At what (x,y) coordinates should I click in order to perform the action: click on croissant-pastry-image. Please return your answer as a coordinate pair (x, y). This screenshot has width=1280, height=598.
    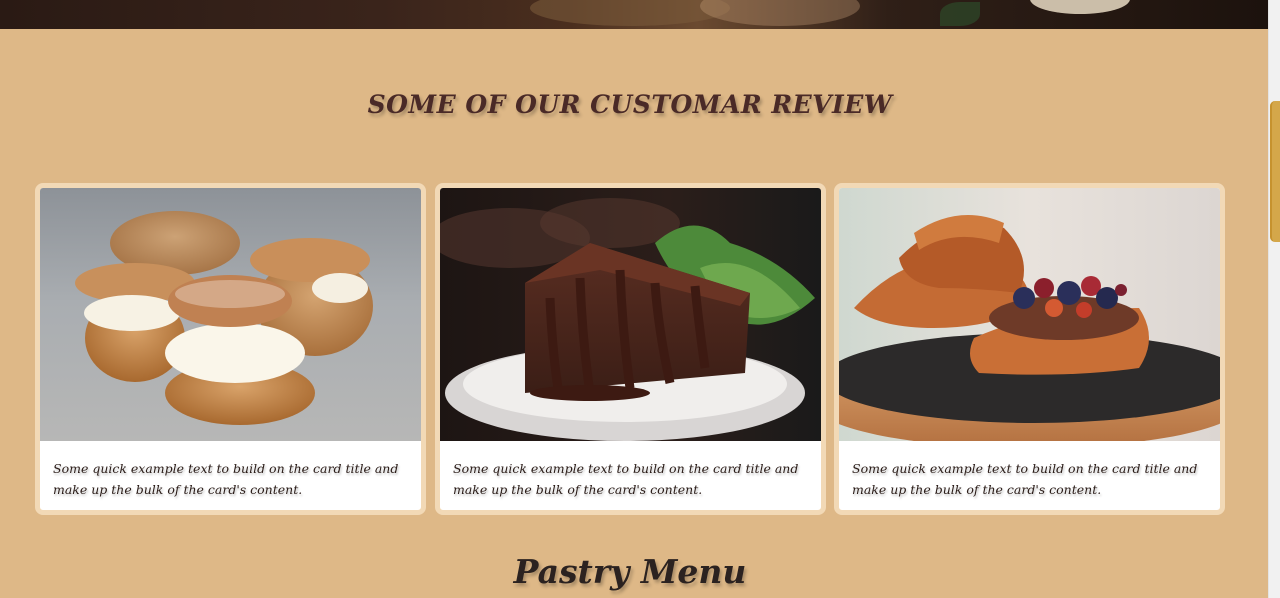
    Looking at the image, I should click on (1029, 314).